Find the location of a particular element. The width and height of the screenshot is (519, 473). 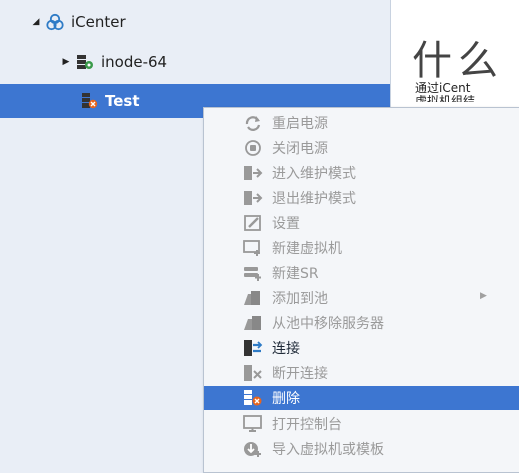

menu-item-label: 从池中移除服务器 is located at coordinates (328, 324).